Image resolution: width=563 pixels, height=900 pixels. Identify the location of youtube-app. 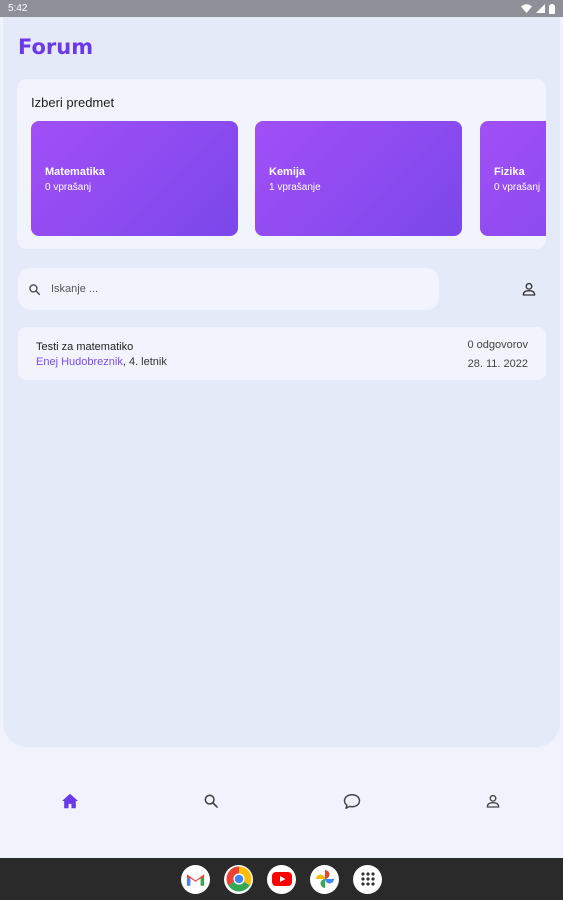
(281, 879).